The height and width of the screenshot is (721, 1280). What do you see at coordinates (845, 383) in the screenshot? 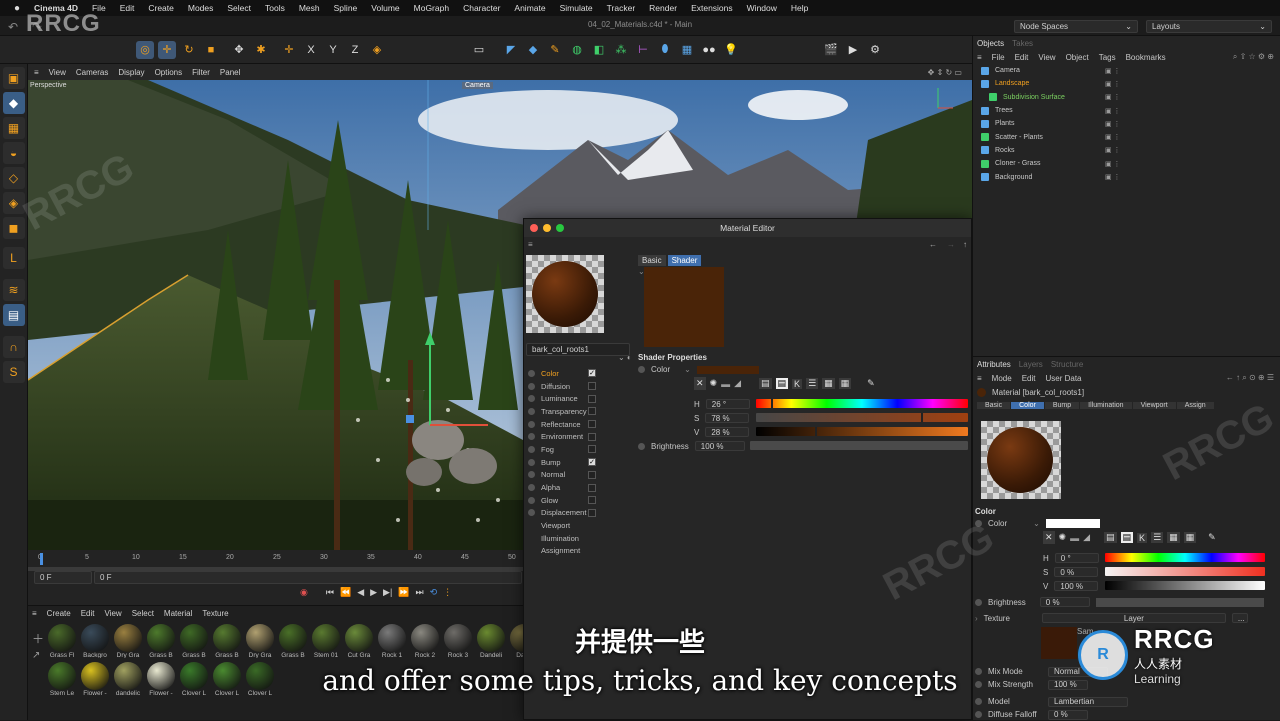
I see `grid-icon: ▦` at bounding box center [845, 383].